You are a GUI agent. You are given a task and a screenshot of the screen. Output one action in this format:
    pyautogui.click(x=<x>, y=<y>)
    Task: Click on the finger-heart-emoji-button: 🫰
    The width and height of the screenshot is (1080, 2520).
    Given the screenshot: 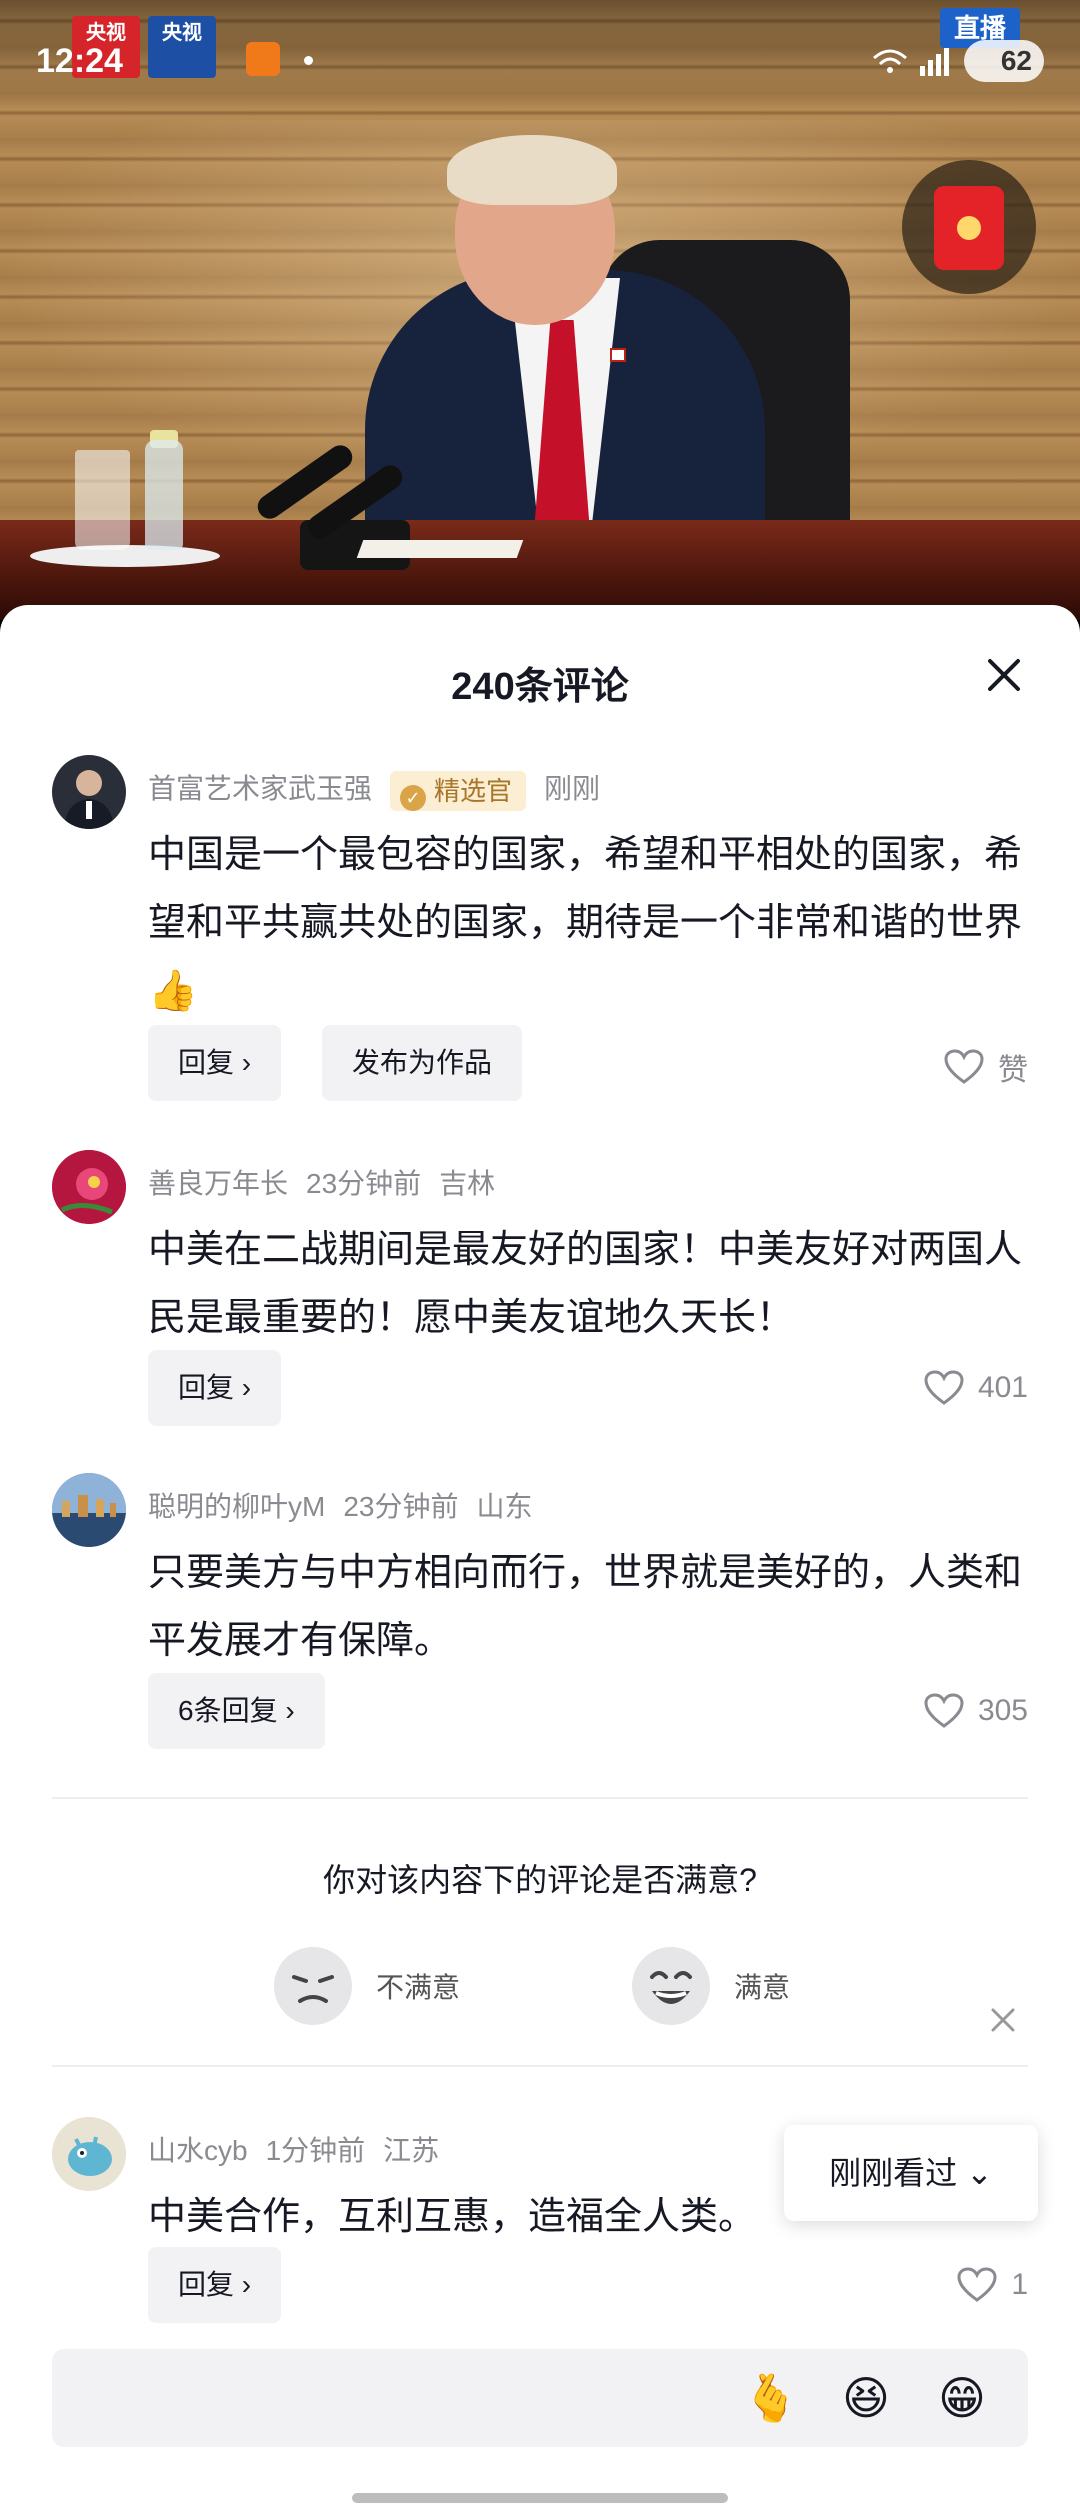 What is the action you would take?
    pyautogui.click(x=770, y=2398)
    